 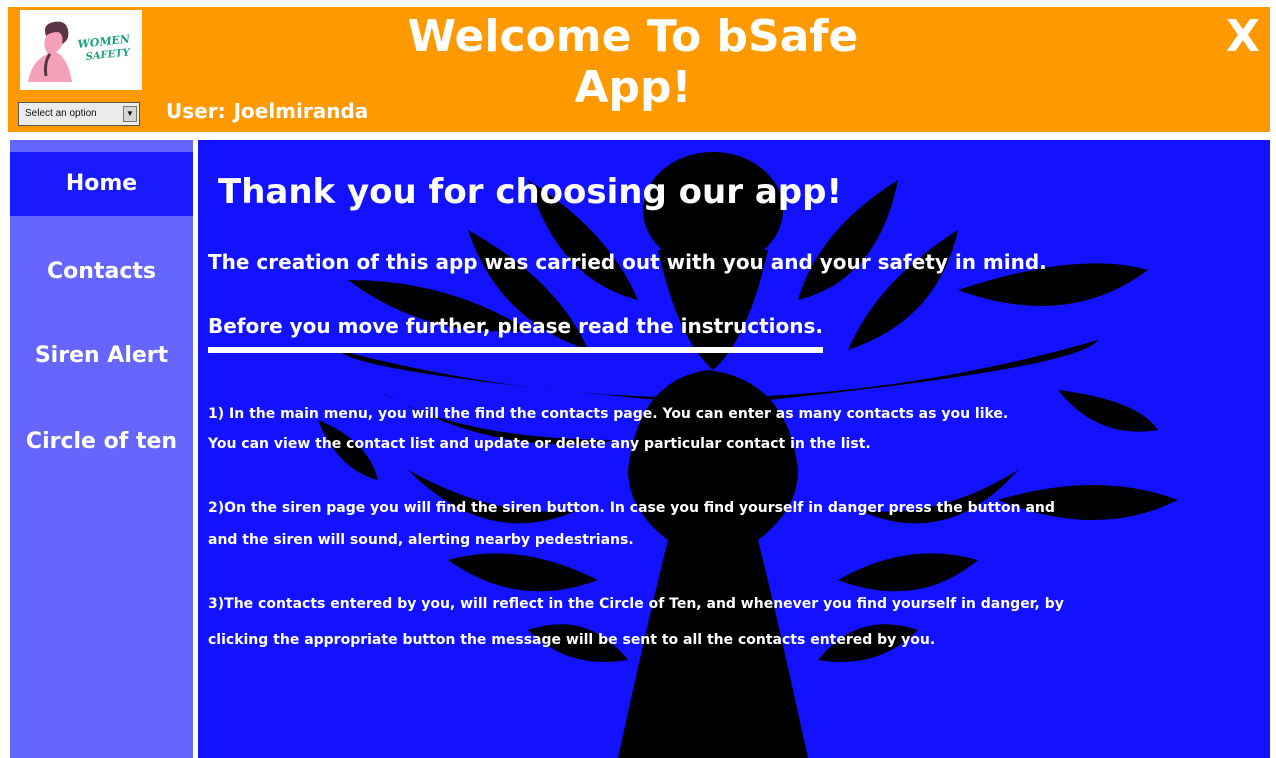 What do you see at coordinates (101, 272) in the screenshot?
I see `sidebar-item-contacts: Contacts` at bounding box center [101, 272].